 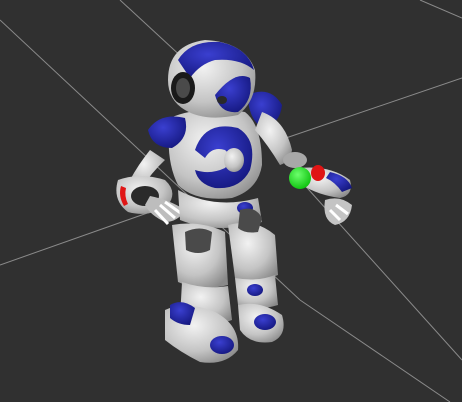 I want to click on eye, so click(x=222, y=100).